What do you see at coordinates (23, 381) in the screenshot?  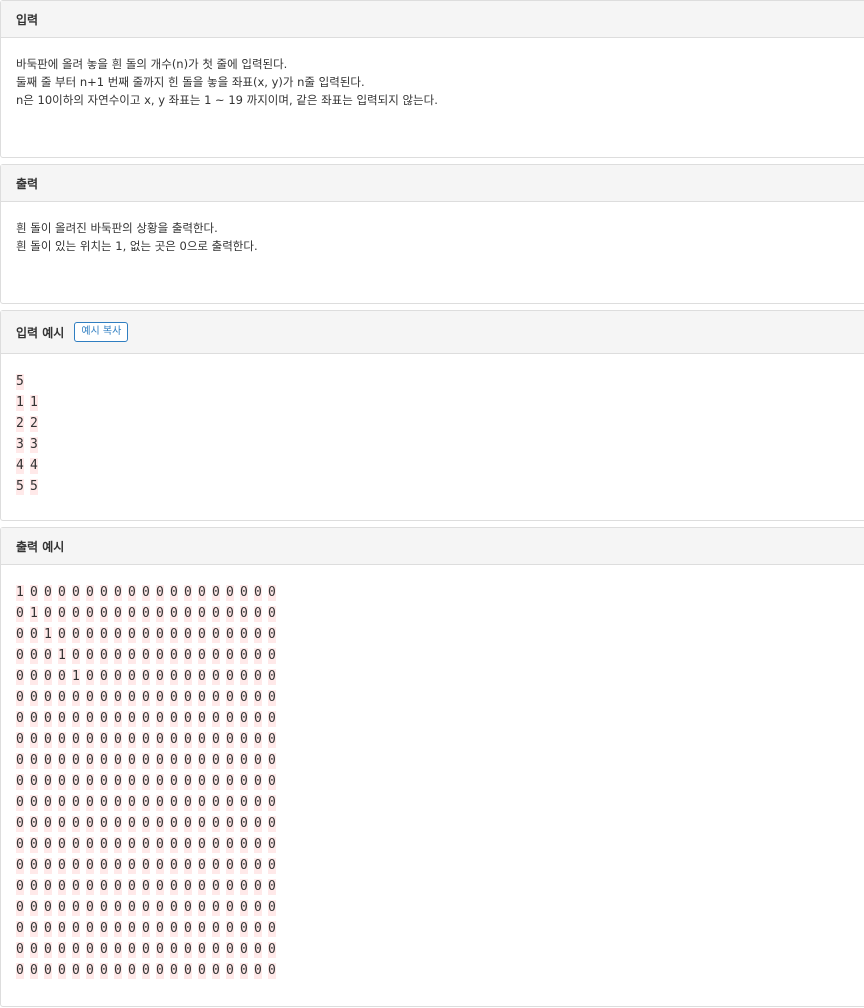 I see `sample-value: 5` at bounding box center [23, 381].